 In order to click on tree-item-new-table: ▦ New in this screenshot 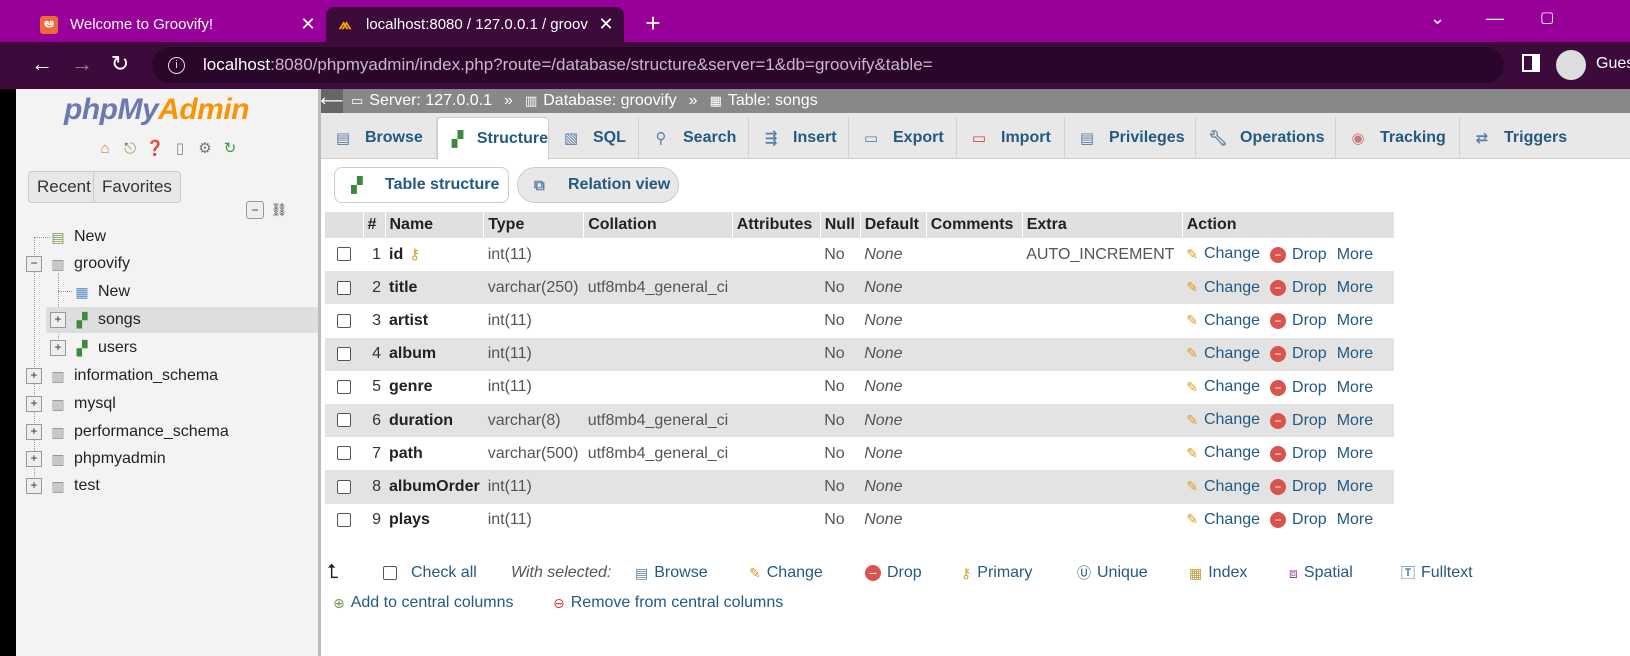, I will do `click(102, 292)`.